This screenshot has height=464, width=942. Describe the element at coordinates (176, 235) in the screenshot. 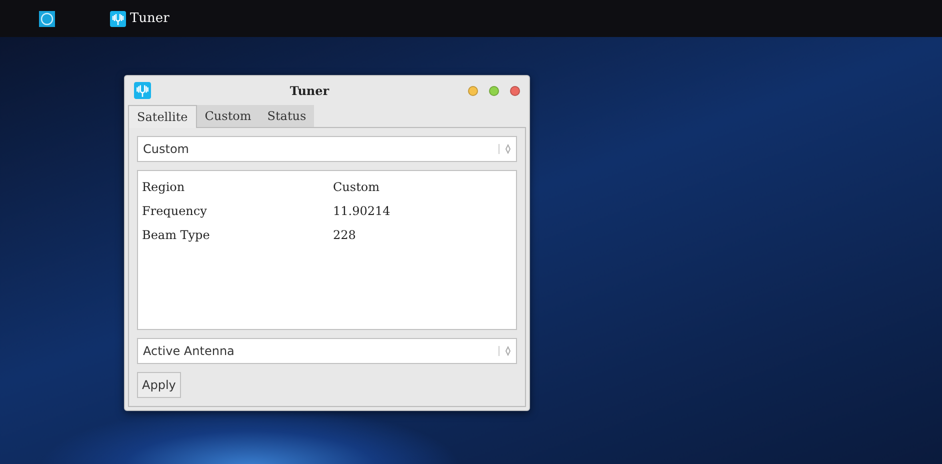

I see `property-name: Beam Type` at that location.